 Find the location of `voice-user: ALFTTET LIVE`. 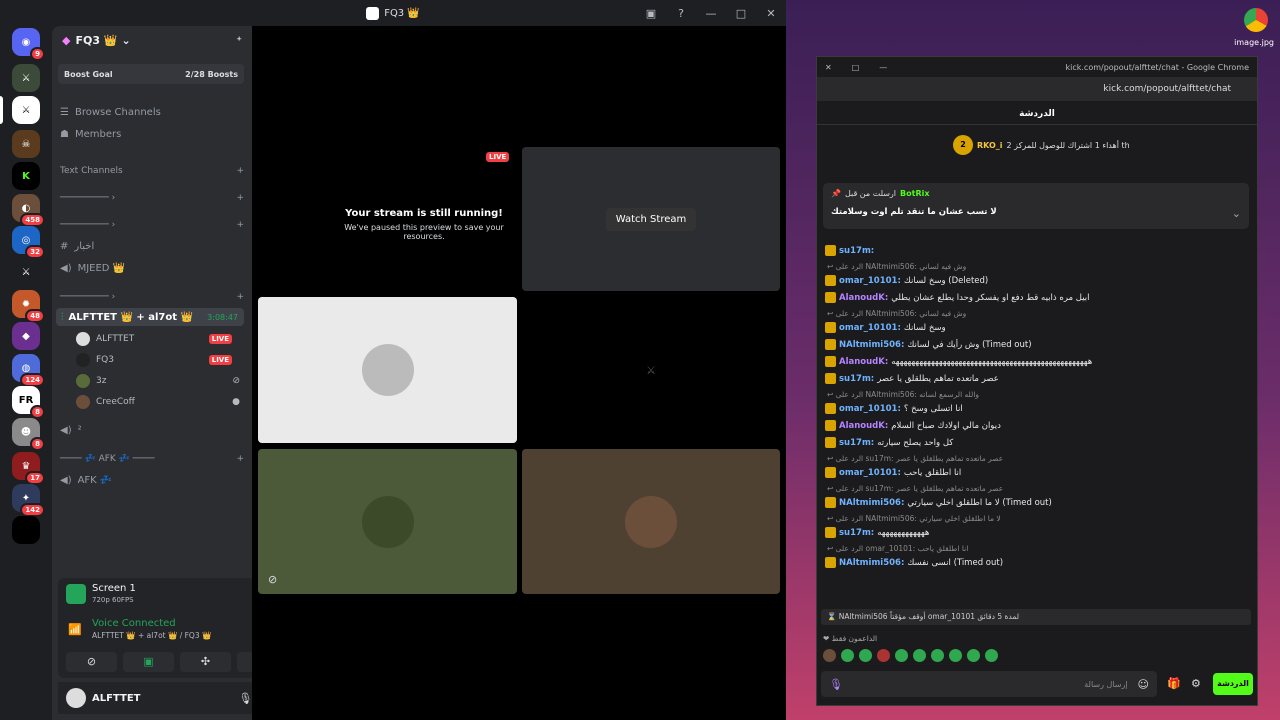

voice-user: ALFTTET LIVE is located at coordinates (160, 339).